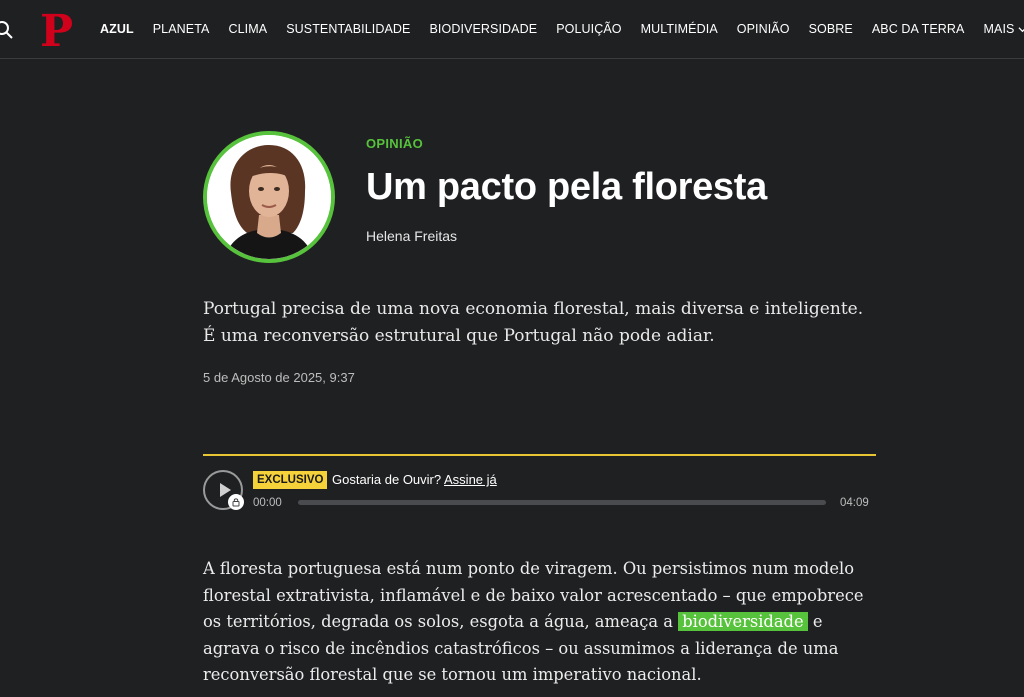 This screenshot has width=1024, height=697. I want to click on nav-item-sobre: SOBRE, so click(831, 29).